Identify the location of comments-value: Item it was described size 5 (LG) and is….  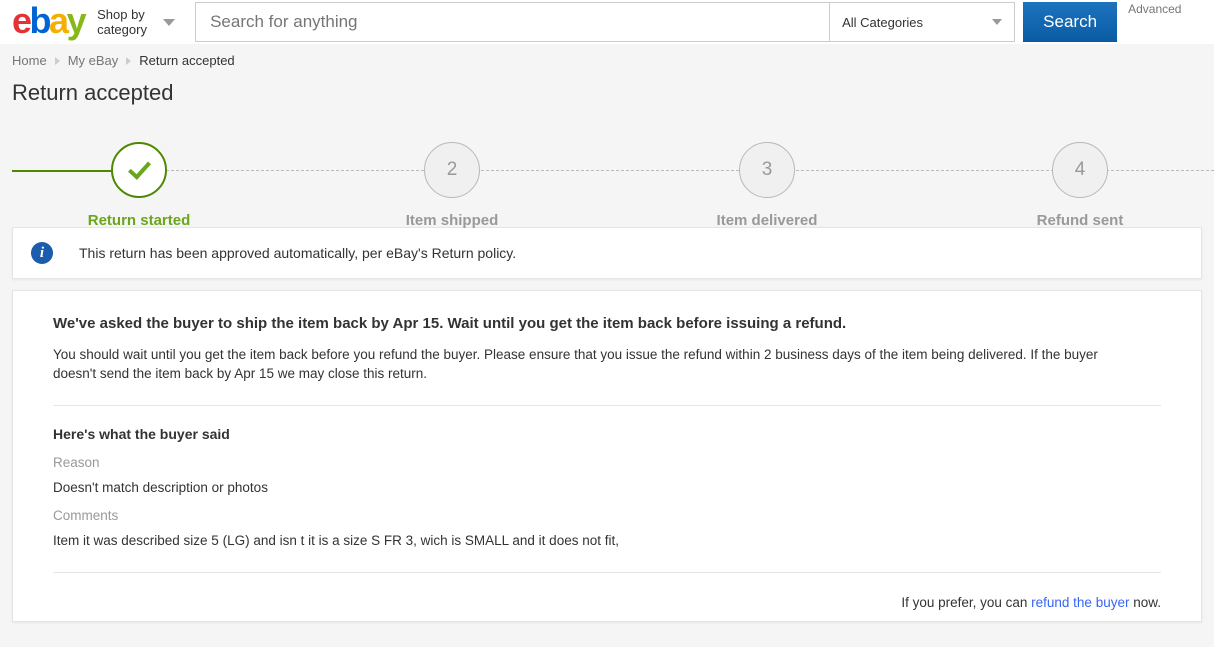
(336, 540).